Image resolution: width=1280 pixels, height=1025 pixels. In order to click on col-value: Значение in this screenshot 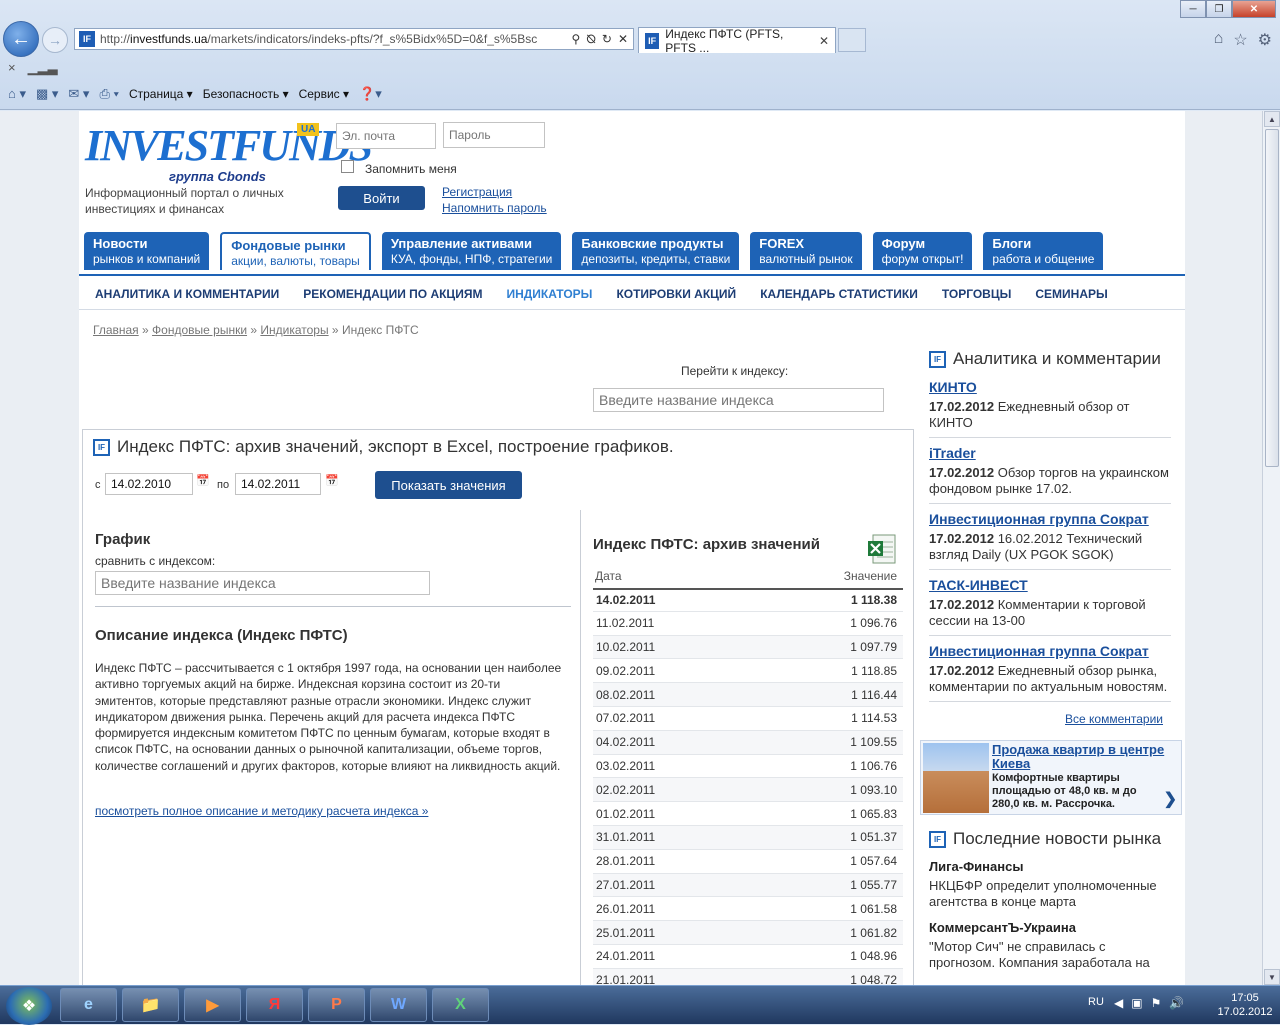, I will do `click(870, 576)`.